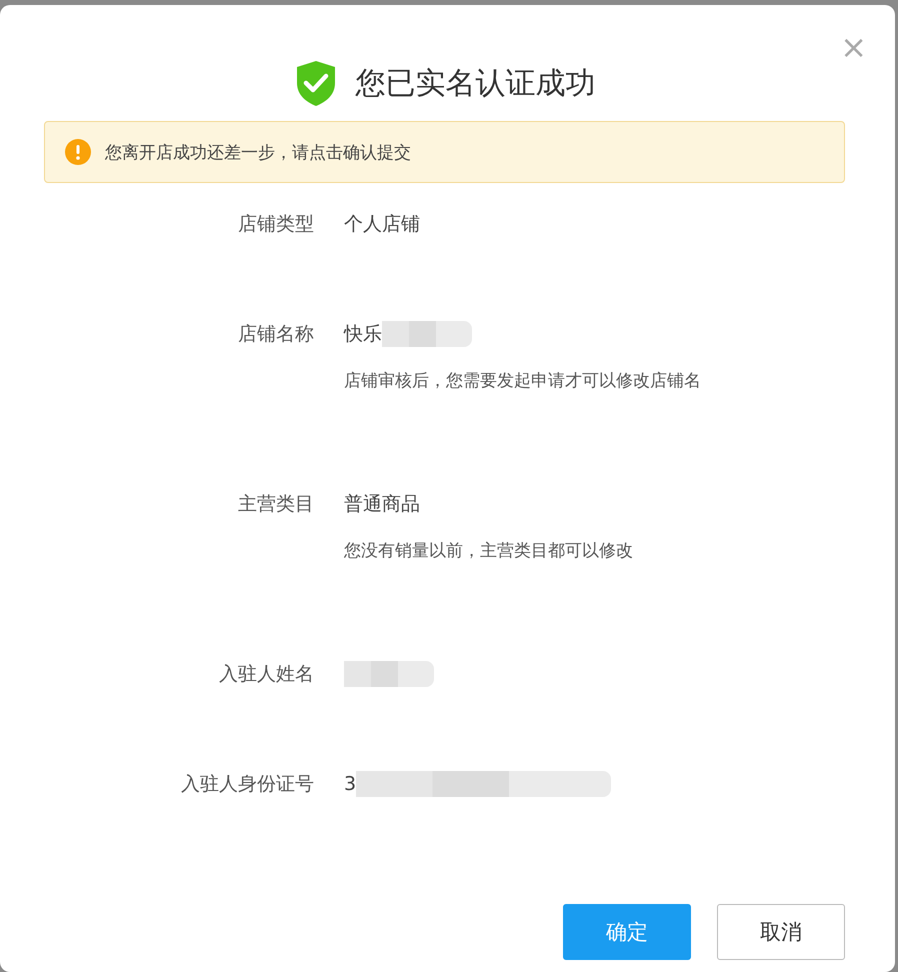  I want to click on field-label: 店铺类型, so click(275, 224).